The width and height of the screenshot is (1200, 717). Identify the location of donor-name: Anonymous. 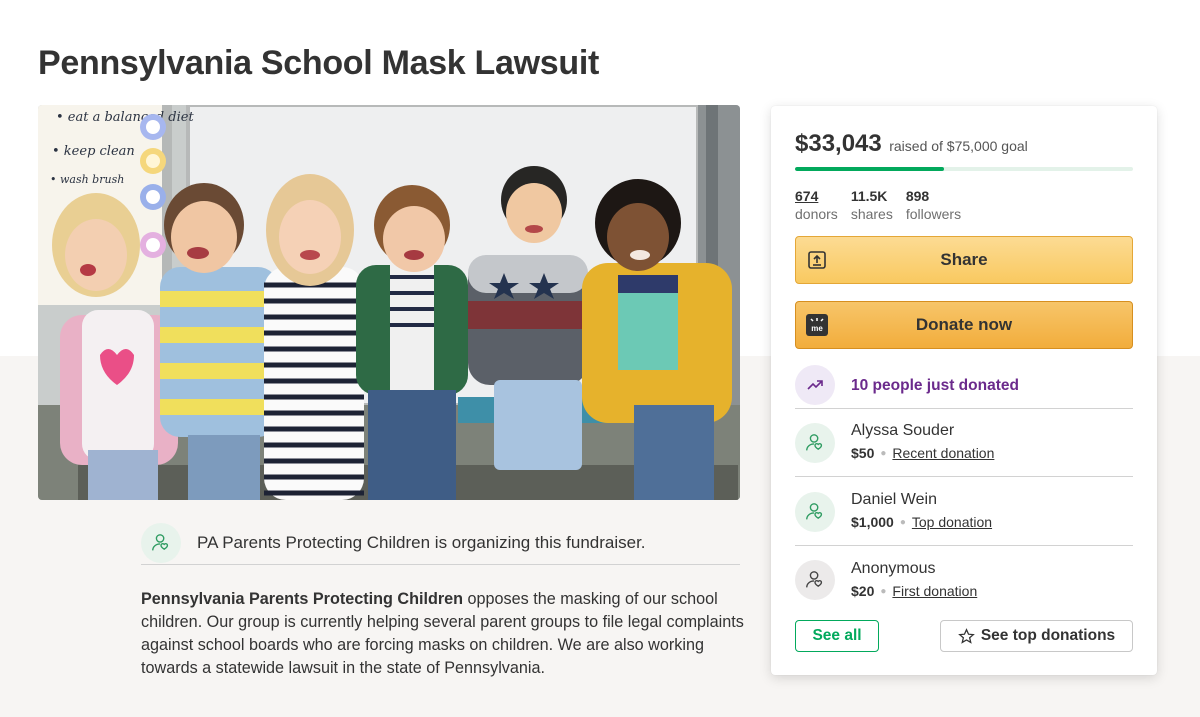
(893, 568).